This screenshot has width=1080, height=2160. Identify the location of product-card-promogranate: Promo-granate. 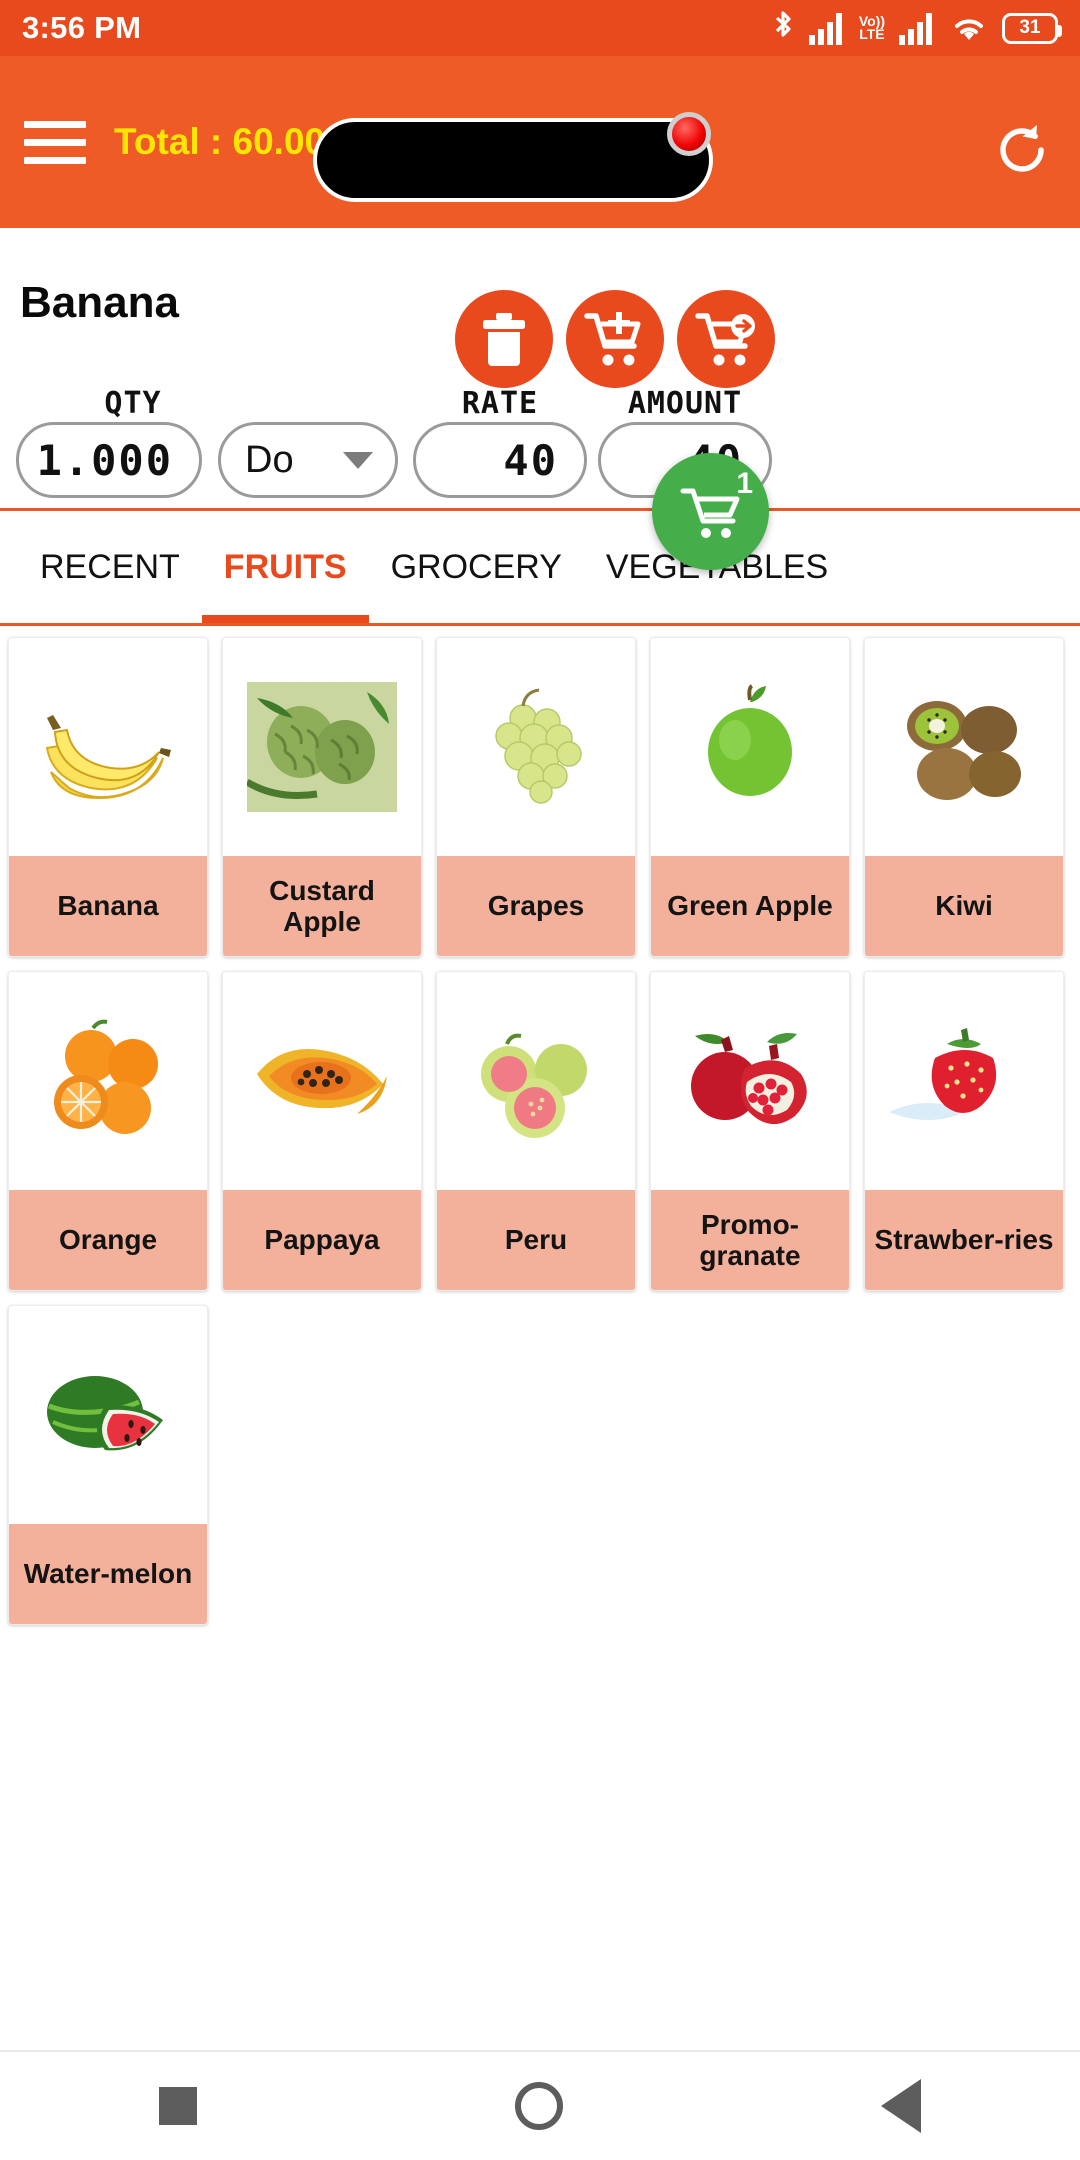
(750, 1131).